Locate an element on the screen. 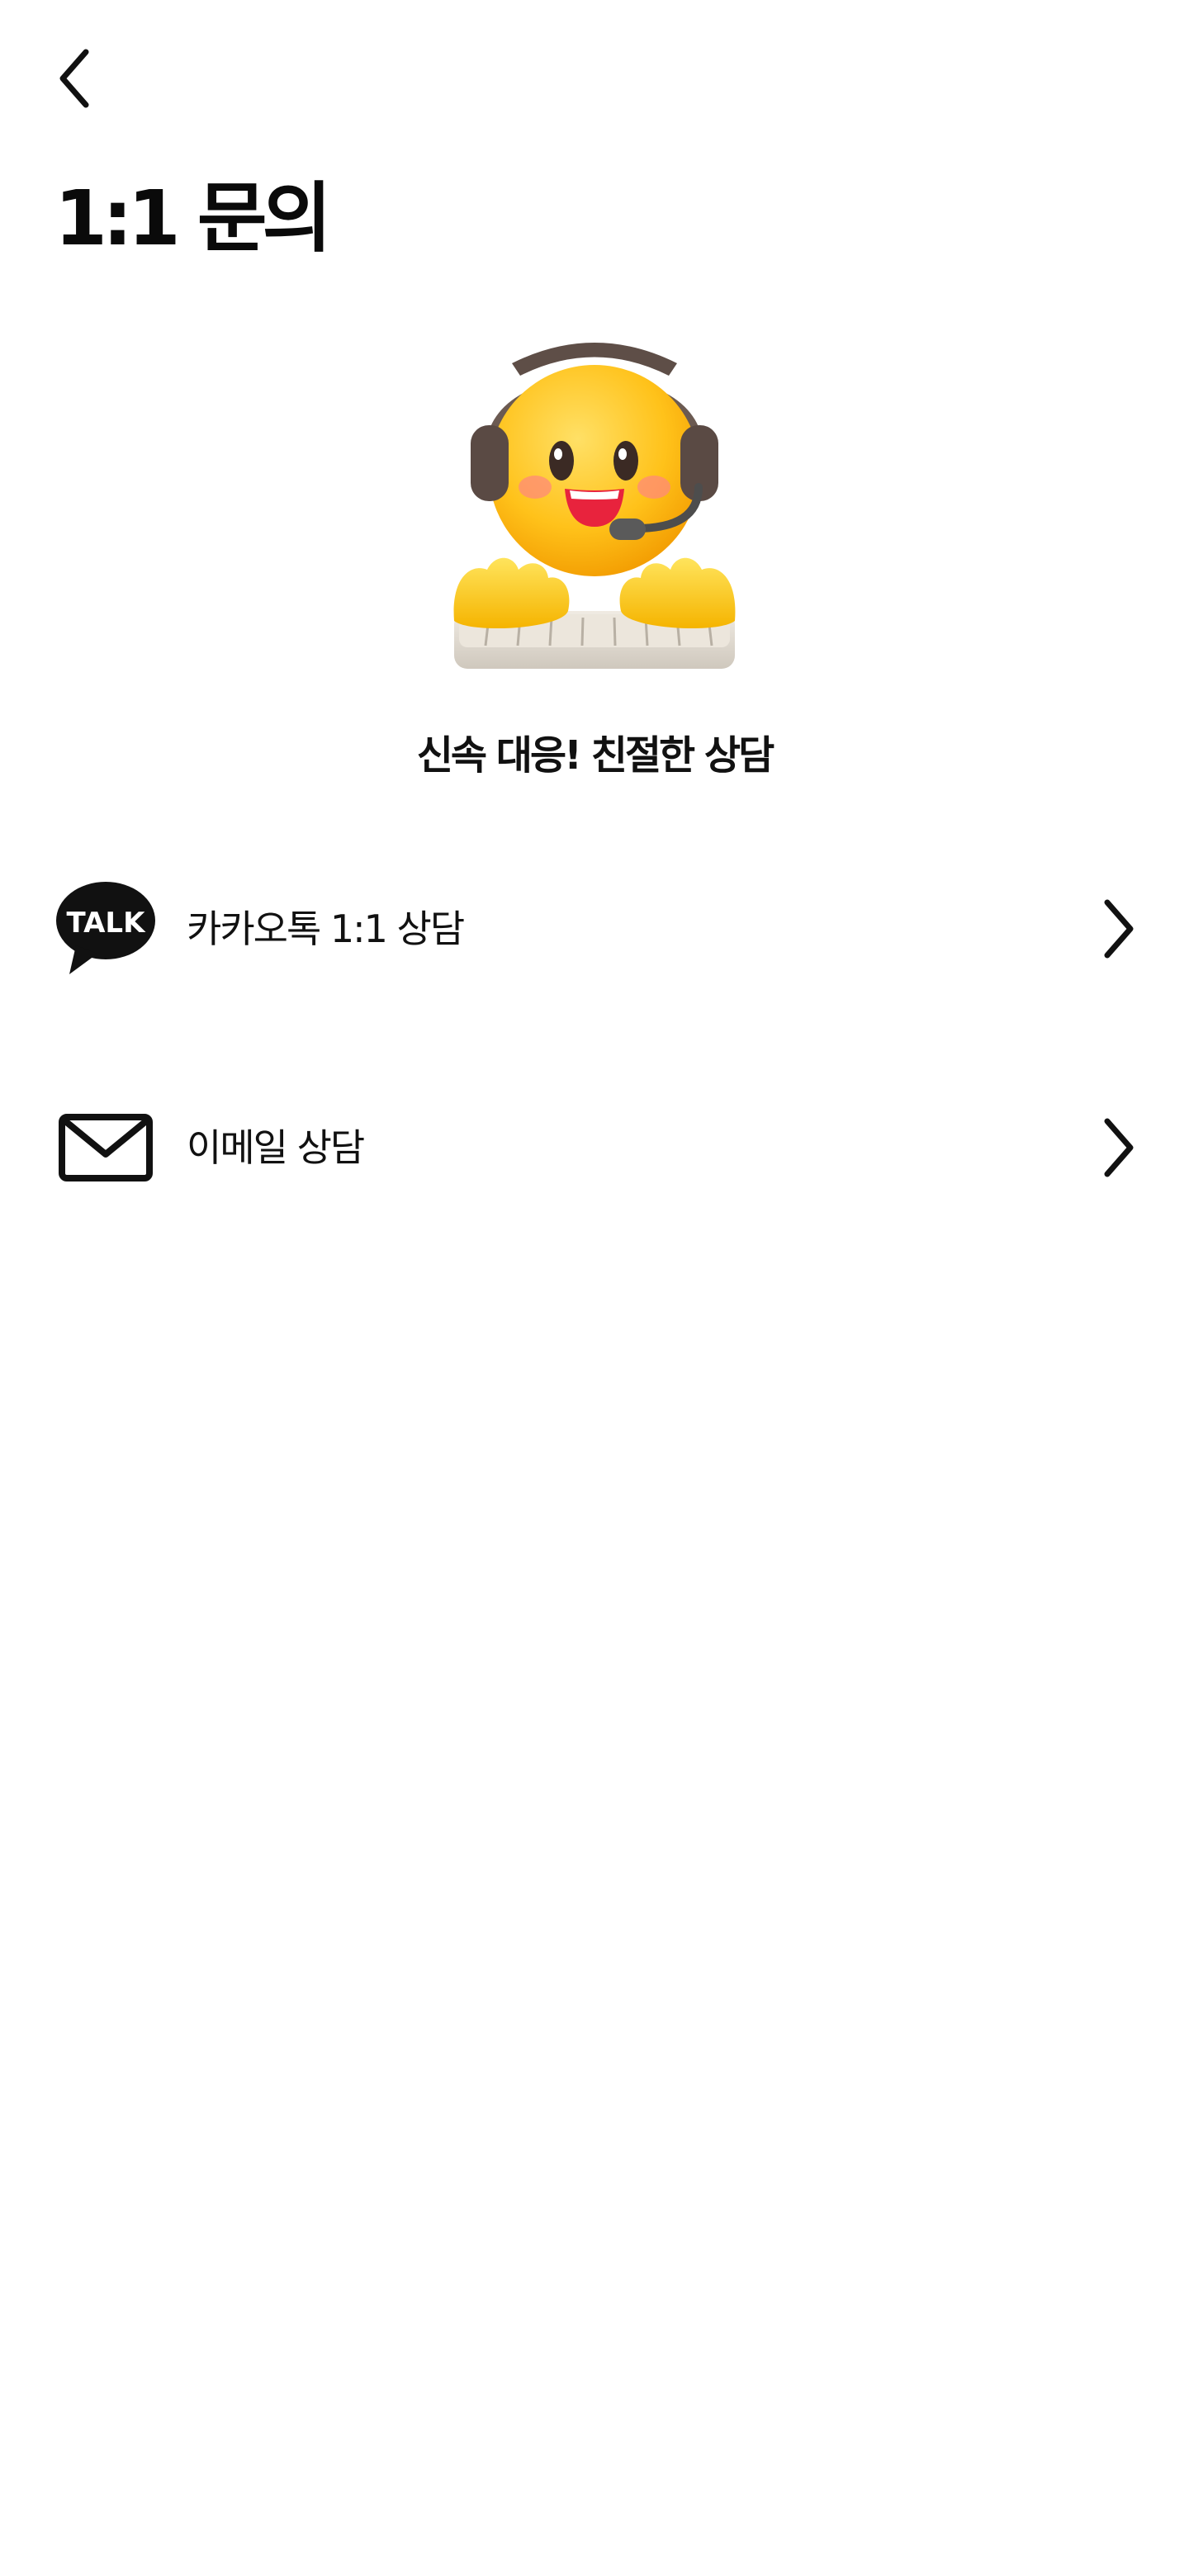 The width and height of the screenshot is (1189, 2576). kakaotalk-talk-bubble-icon: TALK is located at coordinates (105, 928).